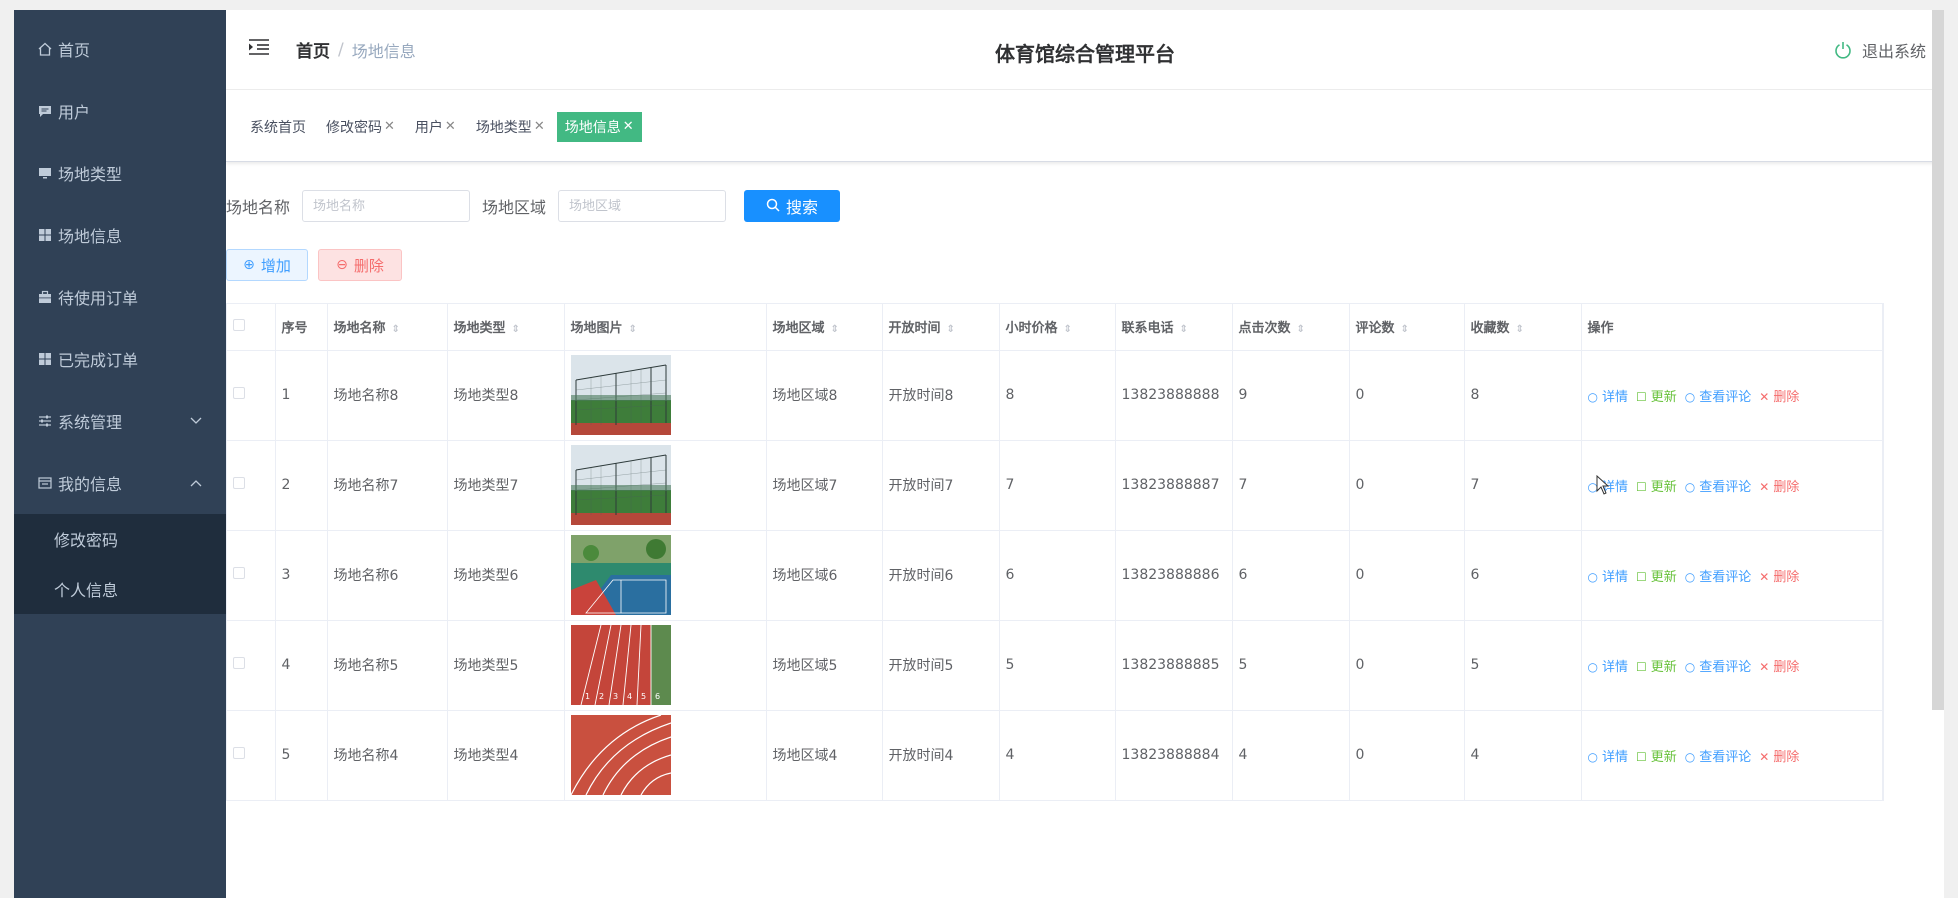 The width and height of the screenshot is (1958, 898). I want to click on logout-button: 退出系统, so click(1880, 50).